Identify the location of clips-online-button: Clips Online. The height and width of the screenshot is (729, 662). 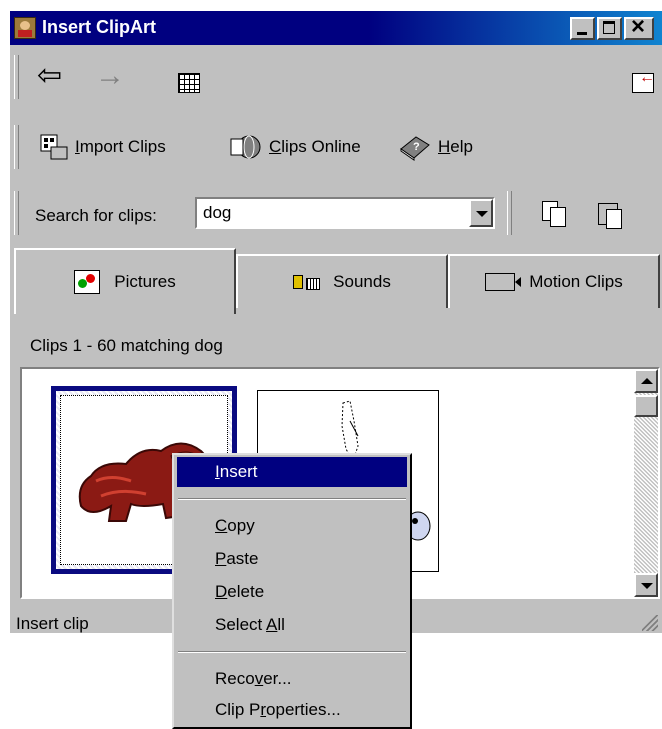
(295, 147).